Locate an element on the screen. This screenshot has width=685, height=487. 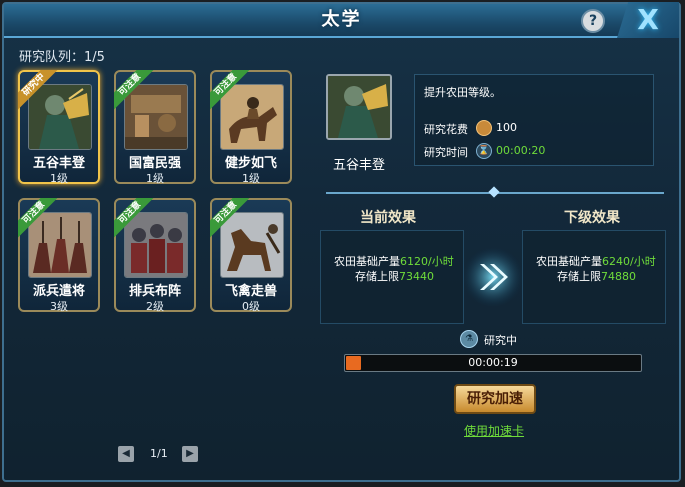
time-value: 00:00:20 is located at coordinates (521, 150).